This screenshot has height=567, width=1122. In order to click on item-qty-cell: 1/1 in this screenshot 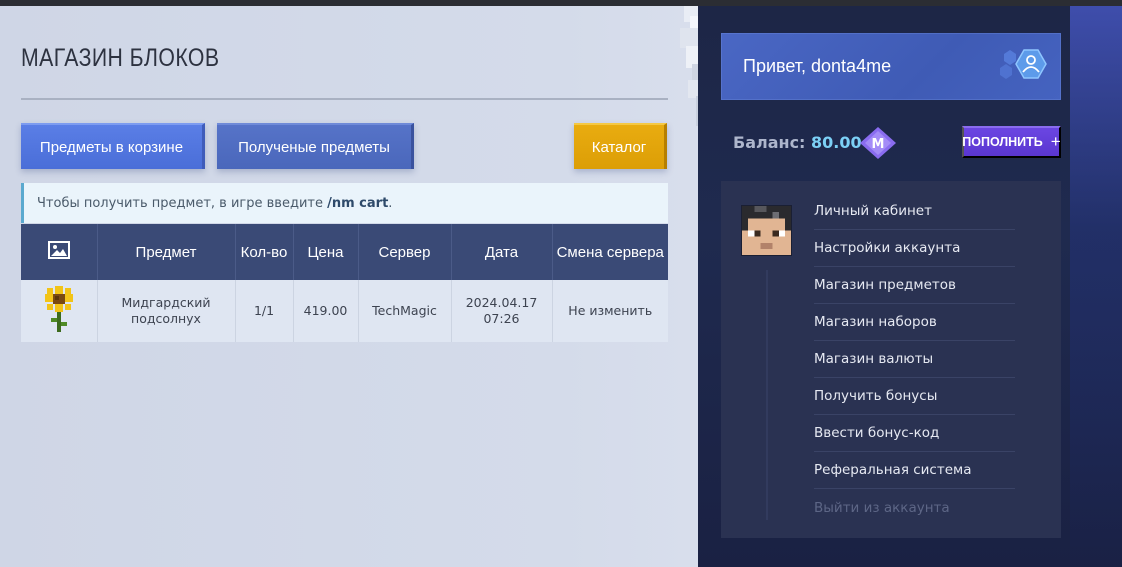, I will do `click(264, 311)`.